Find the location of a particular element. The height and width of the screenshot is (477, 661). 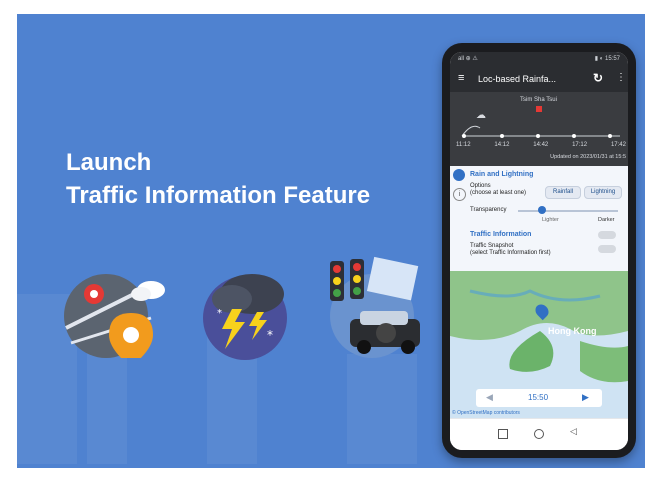

app-bar: ≡ Loc-based Rainfa... ↻ ⋮ is located at coordinates (539, 79).